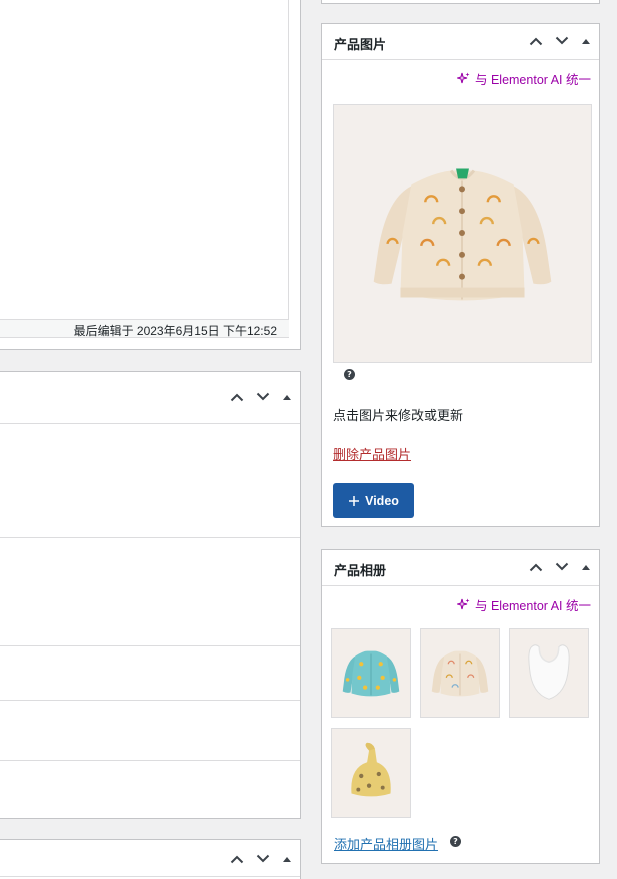  I want to click on editor-status-bar: 最后编辑于 2023年6月15日 下午12:52, so click(144, 329).